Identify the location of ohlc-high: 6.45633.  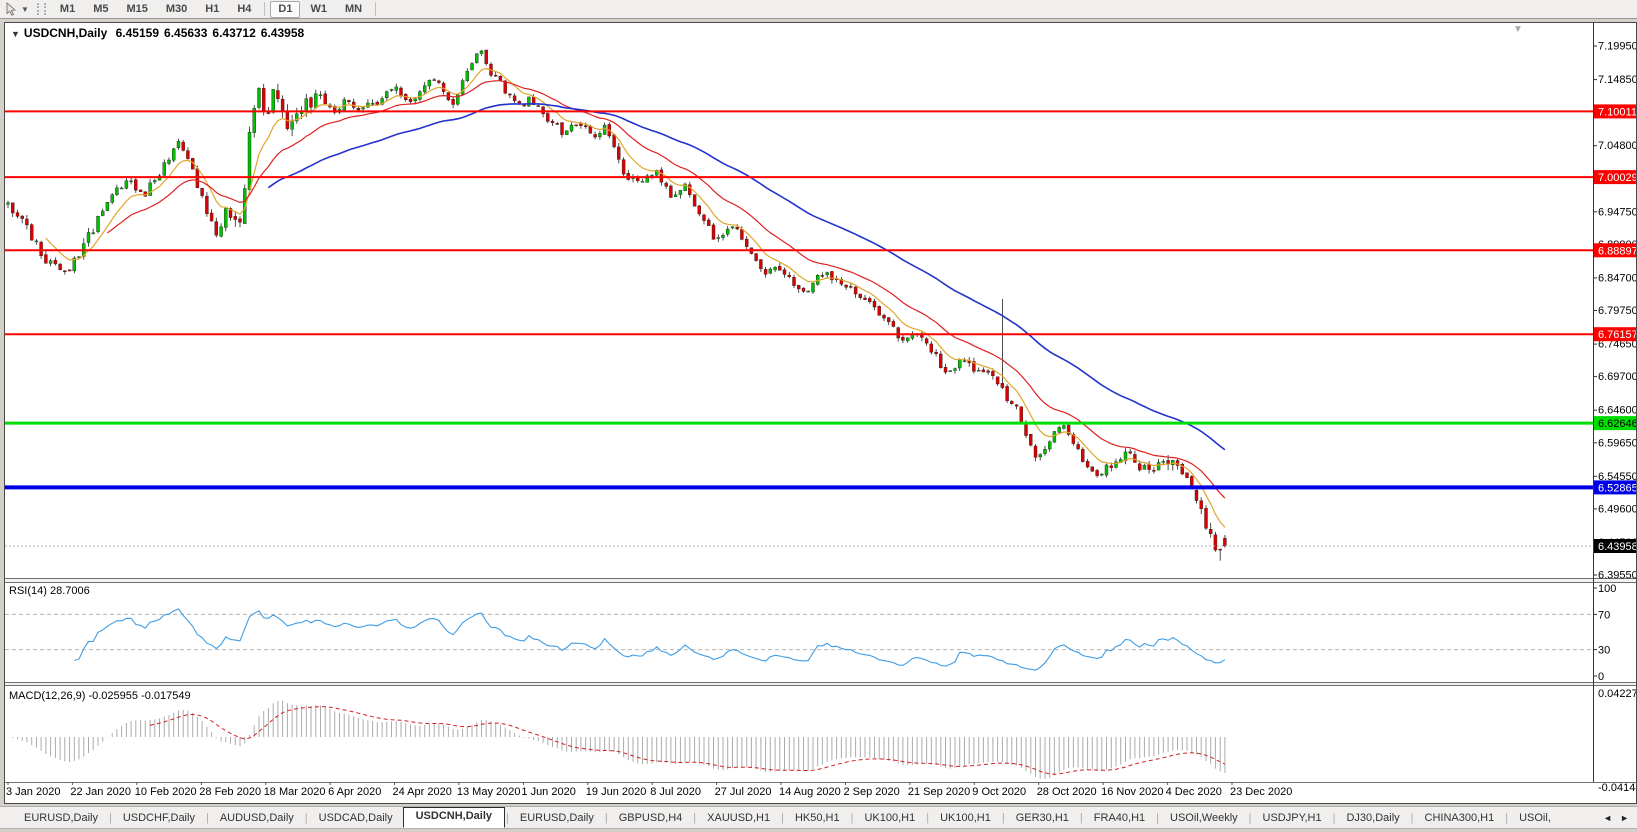
(186, 33).